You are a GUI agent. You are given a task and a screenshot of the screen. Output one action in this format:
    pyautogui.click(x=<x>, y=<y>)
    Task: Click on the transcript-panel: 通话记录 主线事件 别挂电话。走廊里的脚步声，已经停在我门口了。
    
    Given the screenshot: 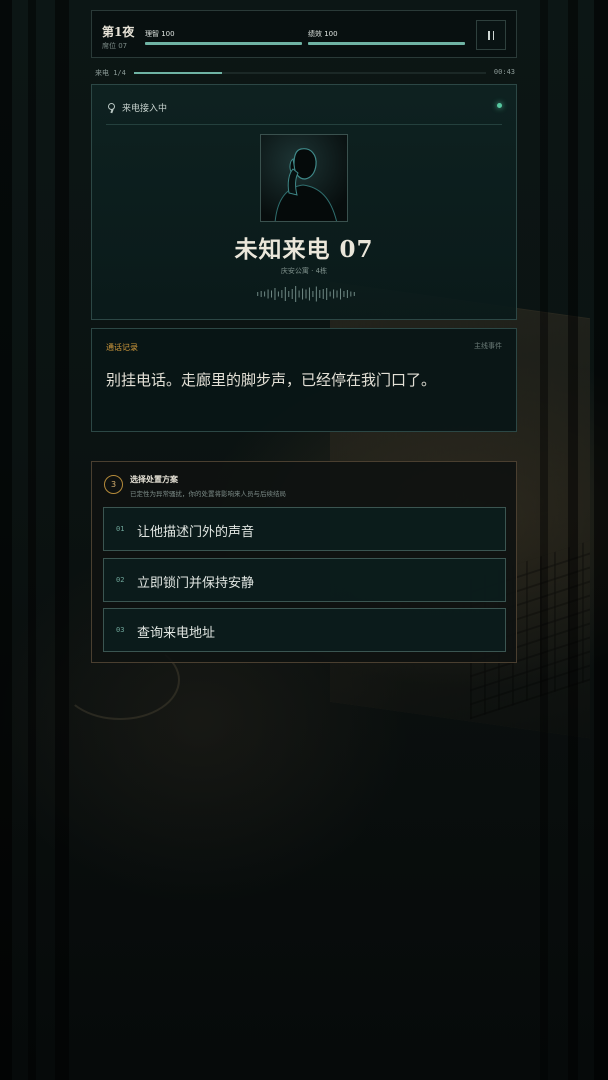 What is the action you would take?
    pyautogui.click(x=304, y=380)
    